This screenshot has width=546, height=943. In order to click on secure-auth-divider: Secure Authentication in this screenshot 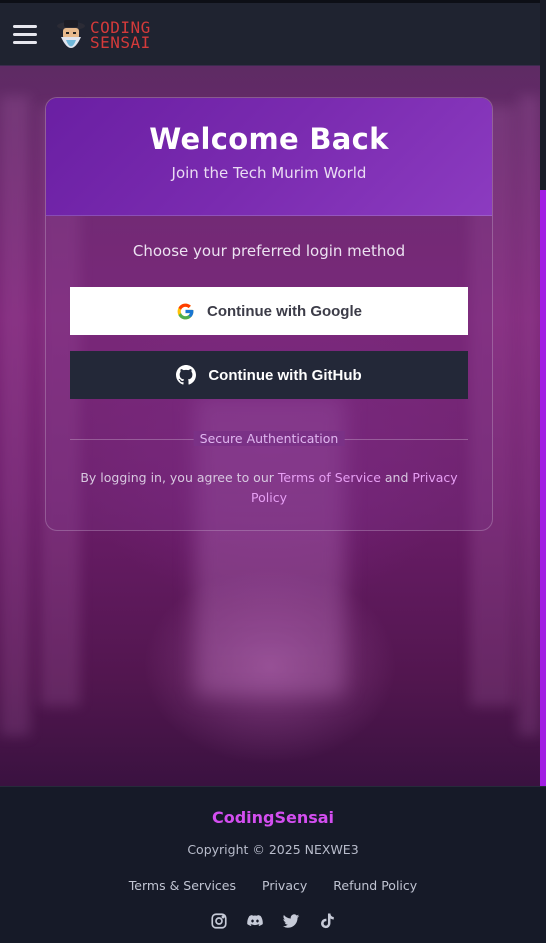, I will do `click(269, 439)`.